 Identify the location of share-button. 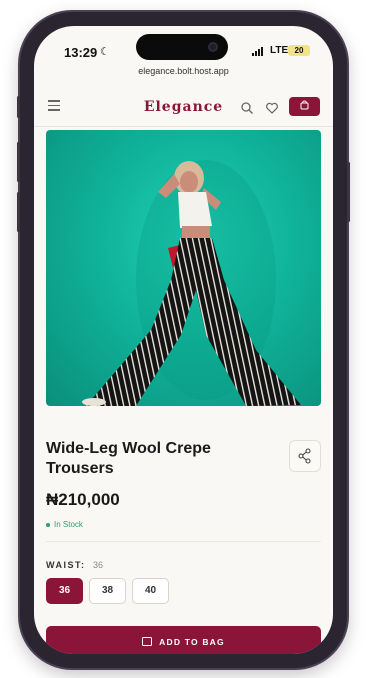
(305, 456).